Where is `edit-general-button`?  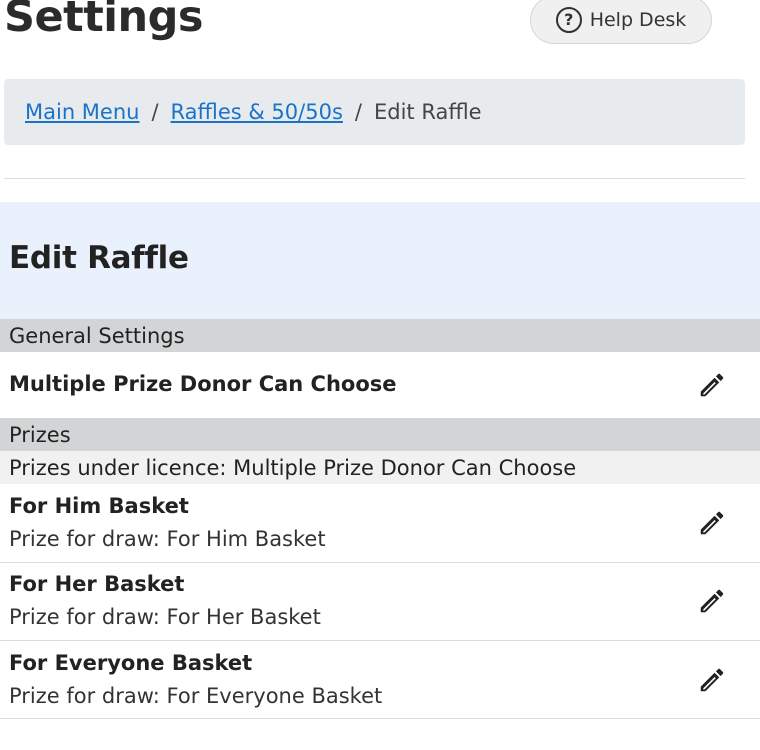
edit-general-button is located at coordinates (712, 385).